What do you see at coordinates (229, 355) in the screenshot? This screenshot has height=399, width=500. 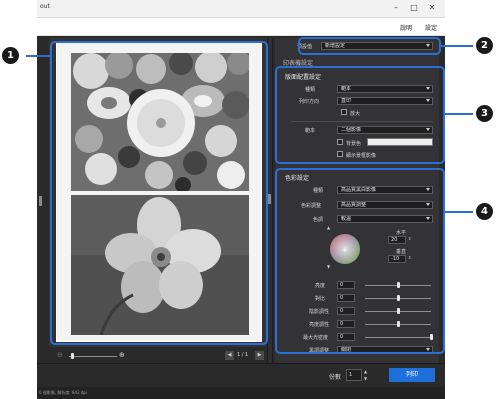 I see `prev-page-button: ◀` at bounding box center [229, 355].